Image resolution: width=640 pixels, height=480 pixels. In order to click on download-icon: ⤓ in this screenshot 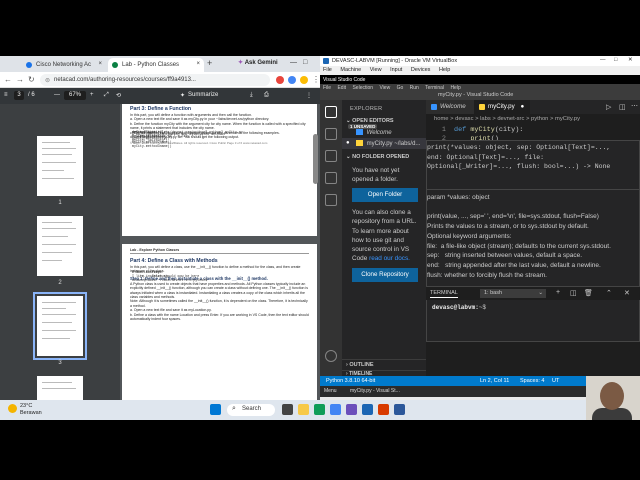, I will do `click(251, 95)`.